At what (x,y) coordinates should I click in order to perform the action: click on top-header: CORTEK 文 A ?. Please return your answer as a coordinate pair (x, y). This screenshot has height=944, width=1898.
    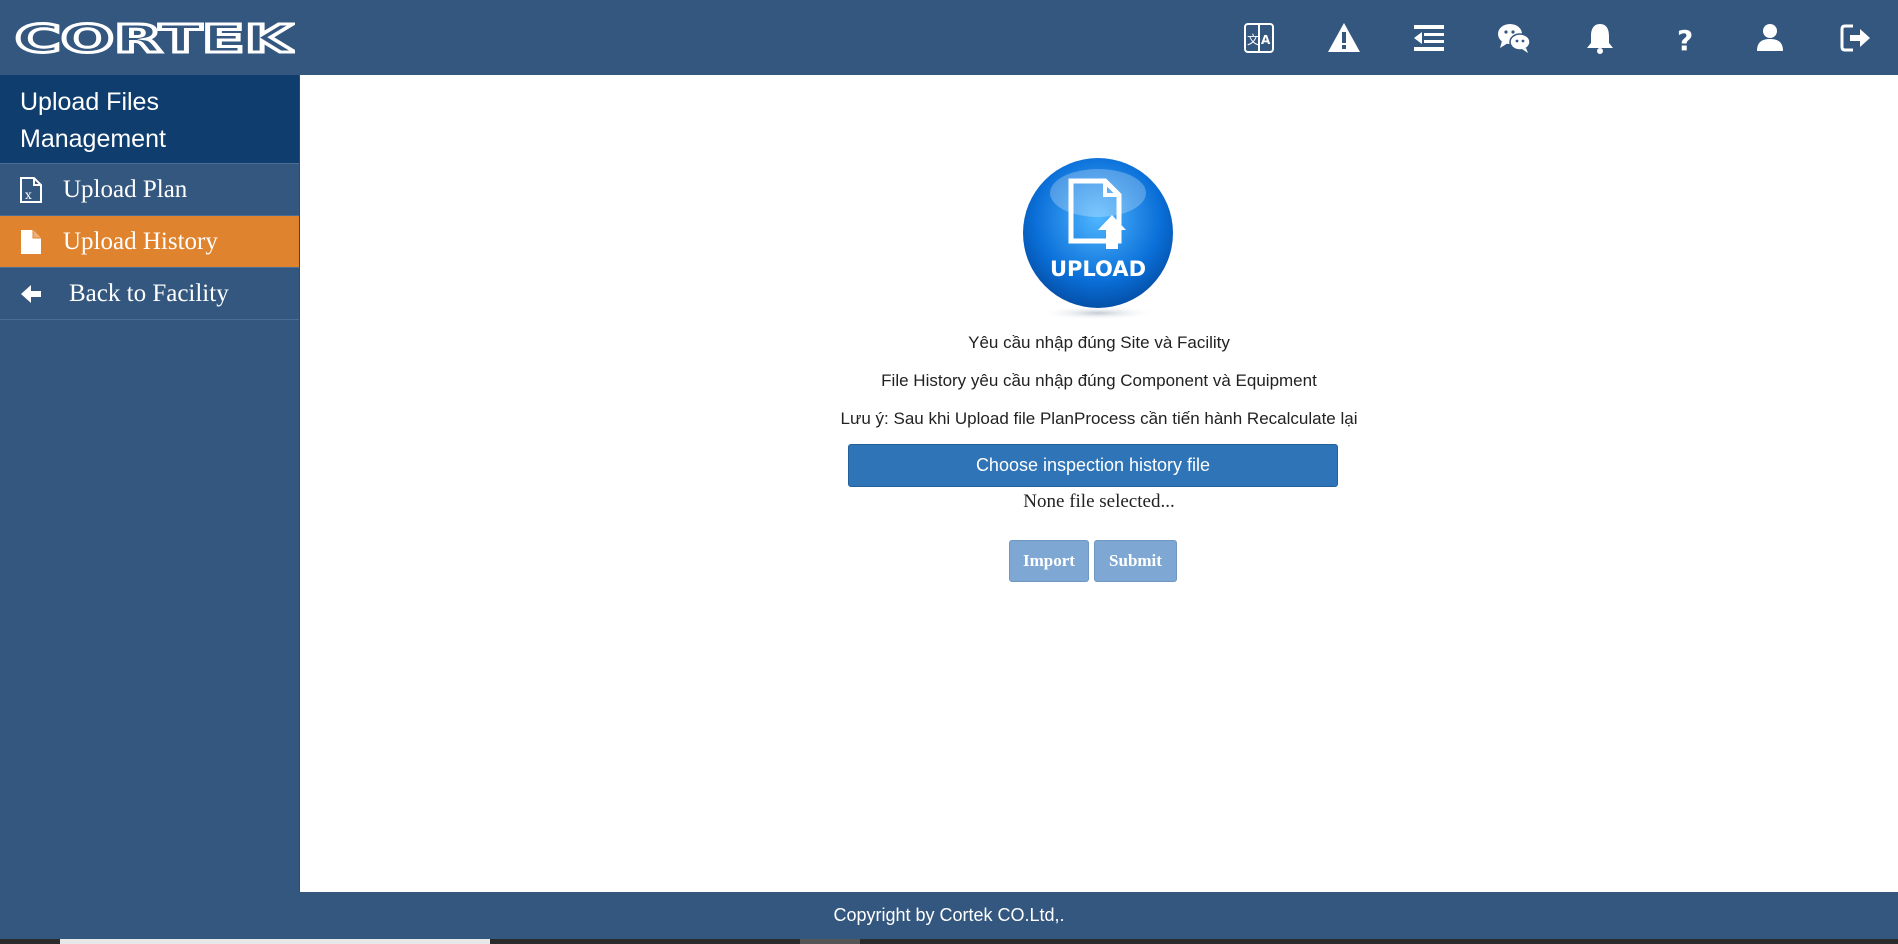
    Looking at the image, I should click on (949, 37).